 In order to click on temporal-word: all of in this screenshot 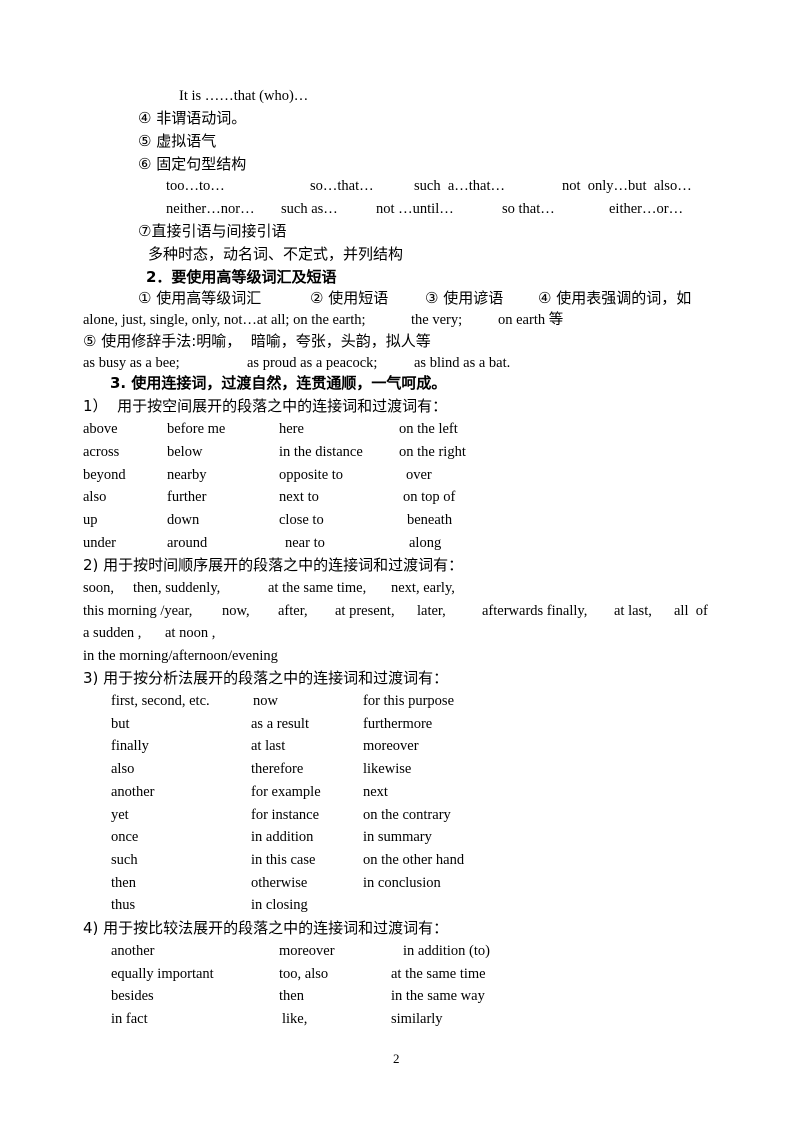, I will do `click(691, 611)`.